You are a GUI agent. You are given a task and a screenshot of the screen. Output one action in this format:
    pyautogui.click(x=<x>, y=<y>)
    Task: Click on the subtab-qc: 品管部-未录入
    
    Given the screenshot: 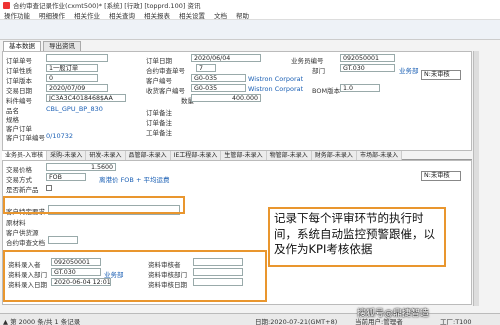 What is the action you would take?
    pyautogui.click(x=148, y=155)
    